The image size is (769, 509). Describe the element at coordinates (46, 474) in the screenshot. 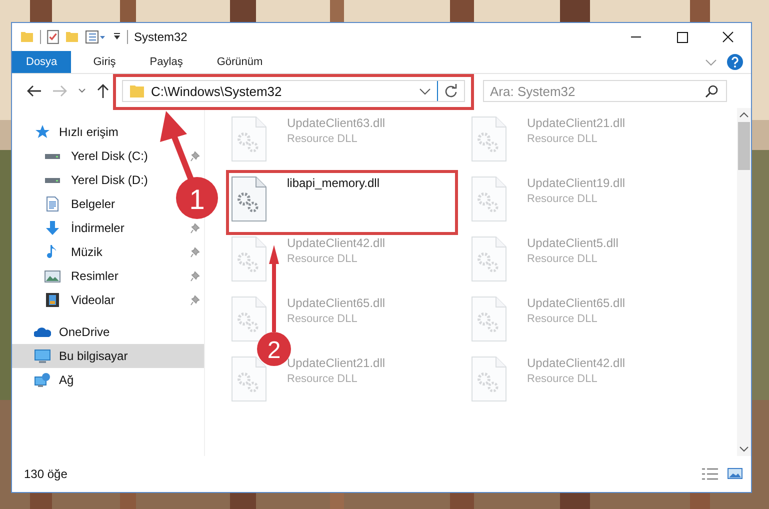

I see `item-count: 130 öğe` at that location.